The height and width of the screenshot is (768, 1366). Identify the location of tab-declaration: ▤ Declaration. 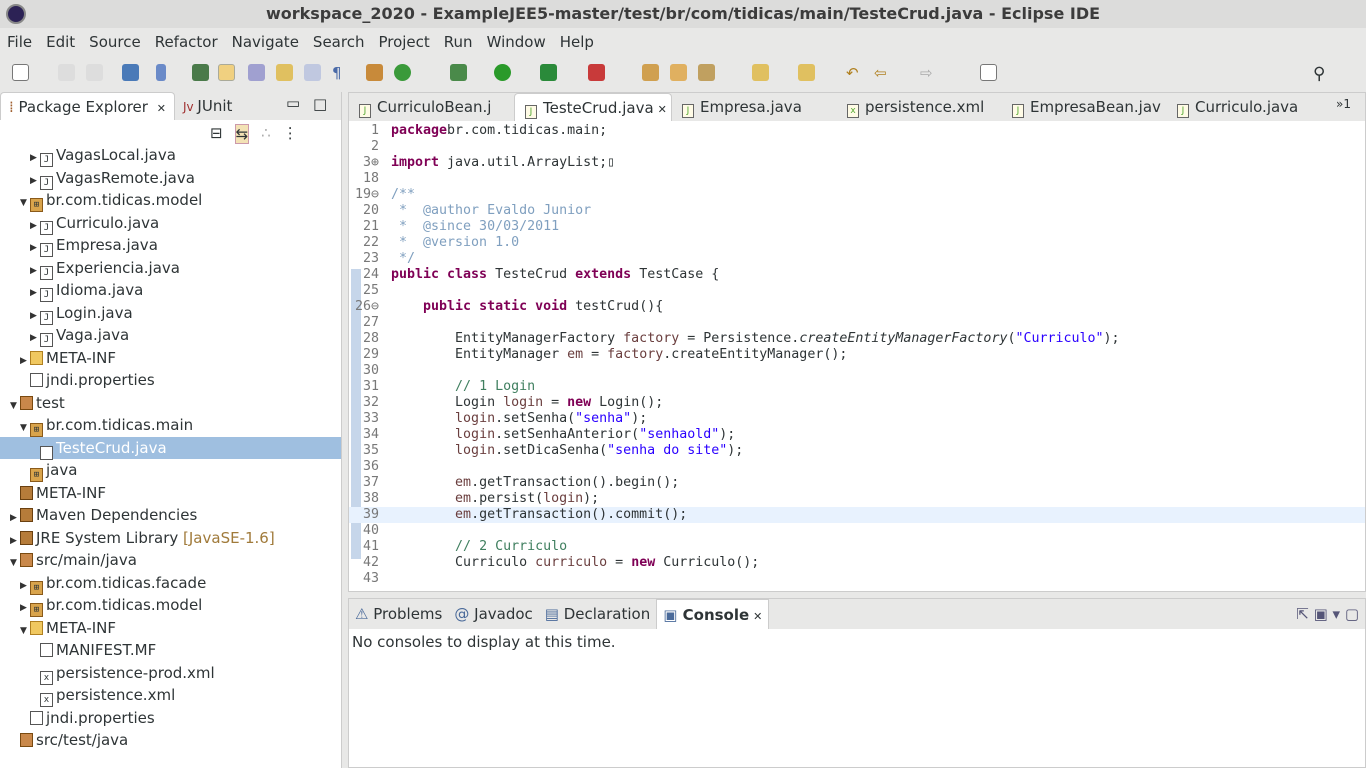
(597, 614).